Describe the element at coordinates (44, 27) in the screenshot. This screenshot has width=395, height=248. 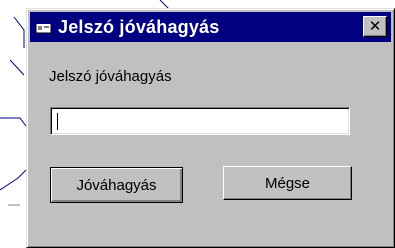
I see `window-app-icon` at that location.